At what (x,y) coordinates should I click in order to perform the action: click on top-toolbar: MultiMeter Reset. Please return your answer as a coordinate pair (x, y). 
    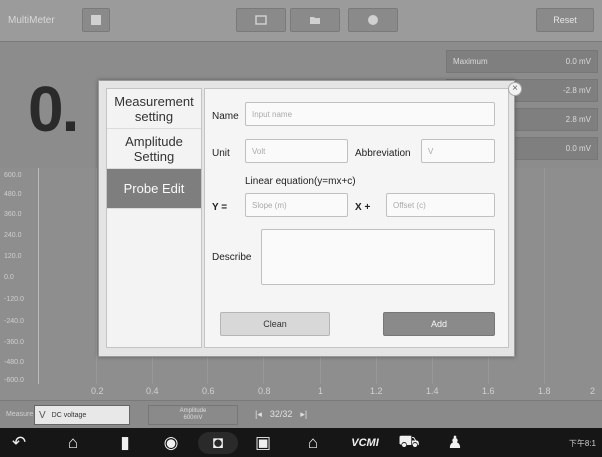
    Looking at the image, I should click on (301, 21).